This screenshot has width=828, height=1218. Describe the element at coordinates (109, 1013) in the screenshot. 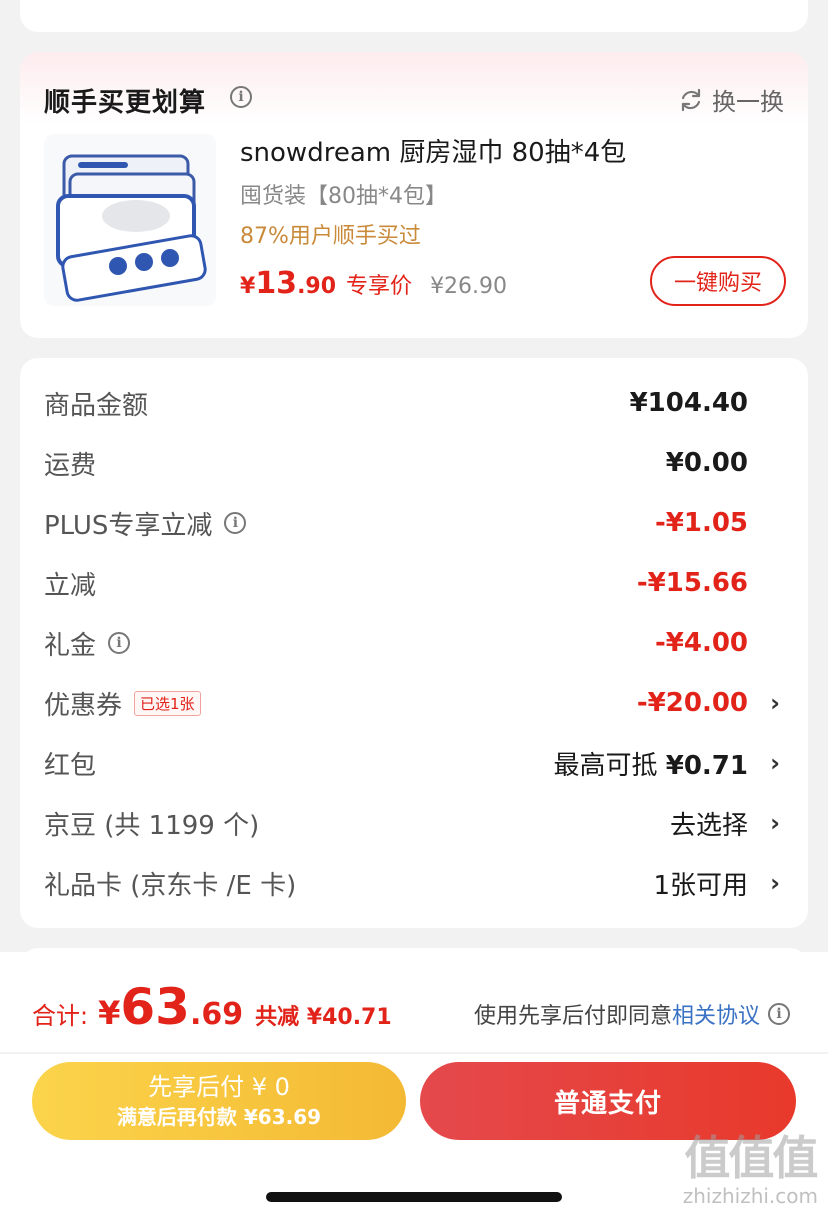

I see `total-currency: ¥` at that location.